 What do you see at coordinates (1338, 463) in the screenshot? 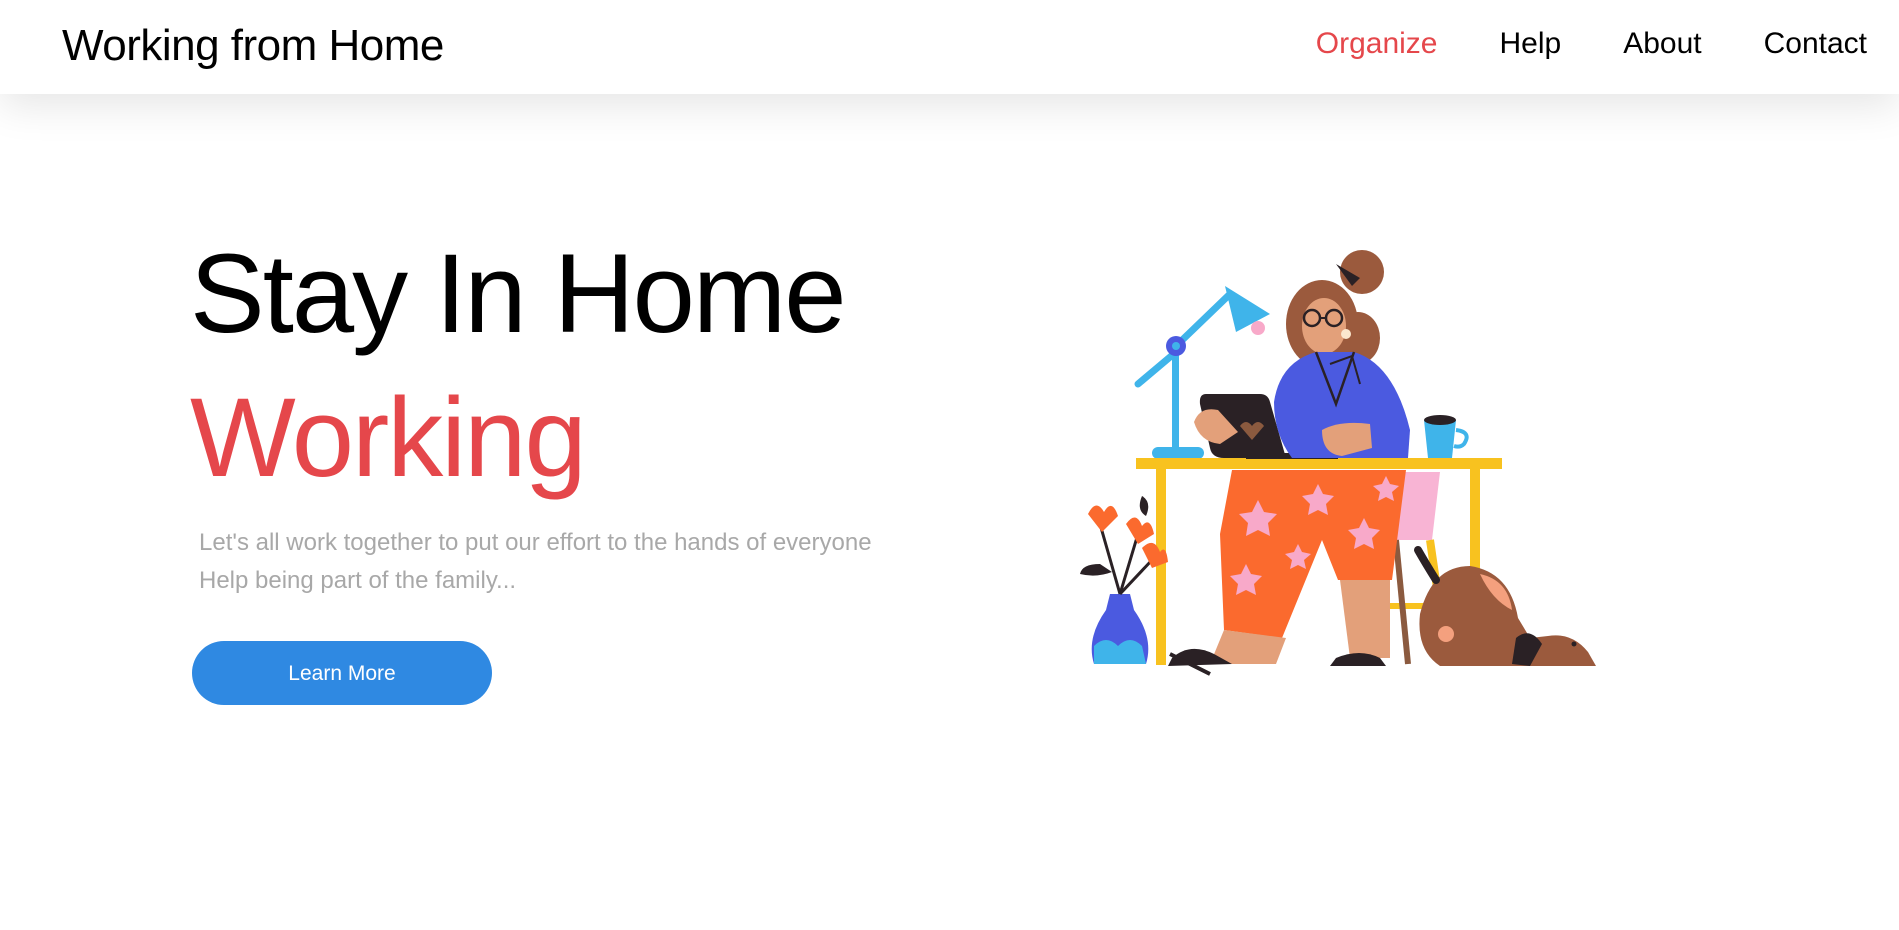
I see `woman-working-at-desk-illustration` at bounding box center [1338, 463].